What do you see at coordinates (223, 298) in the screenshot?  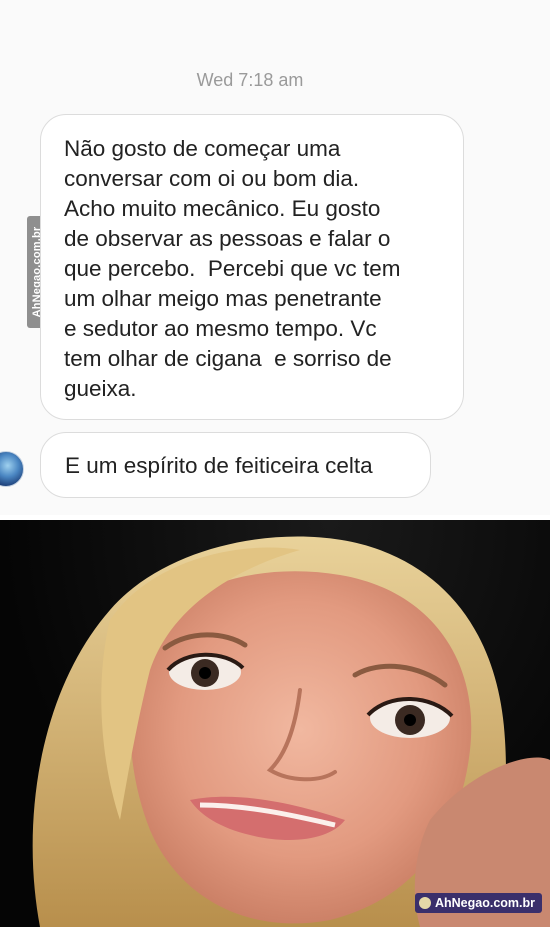 I see `message-line: um olhar meigo mas penetrante` at bounding box center [223, 298].